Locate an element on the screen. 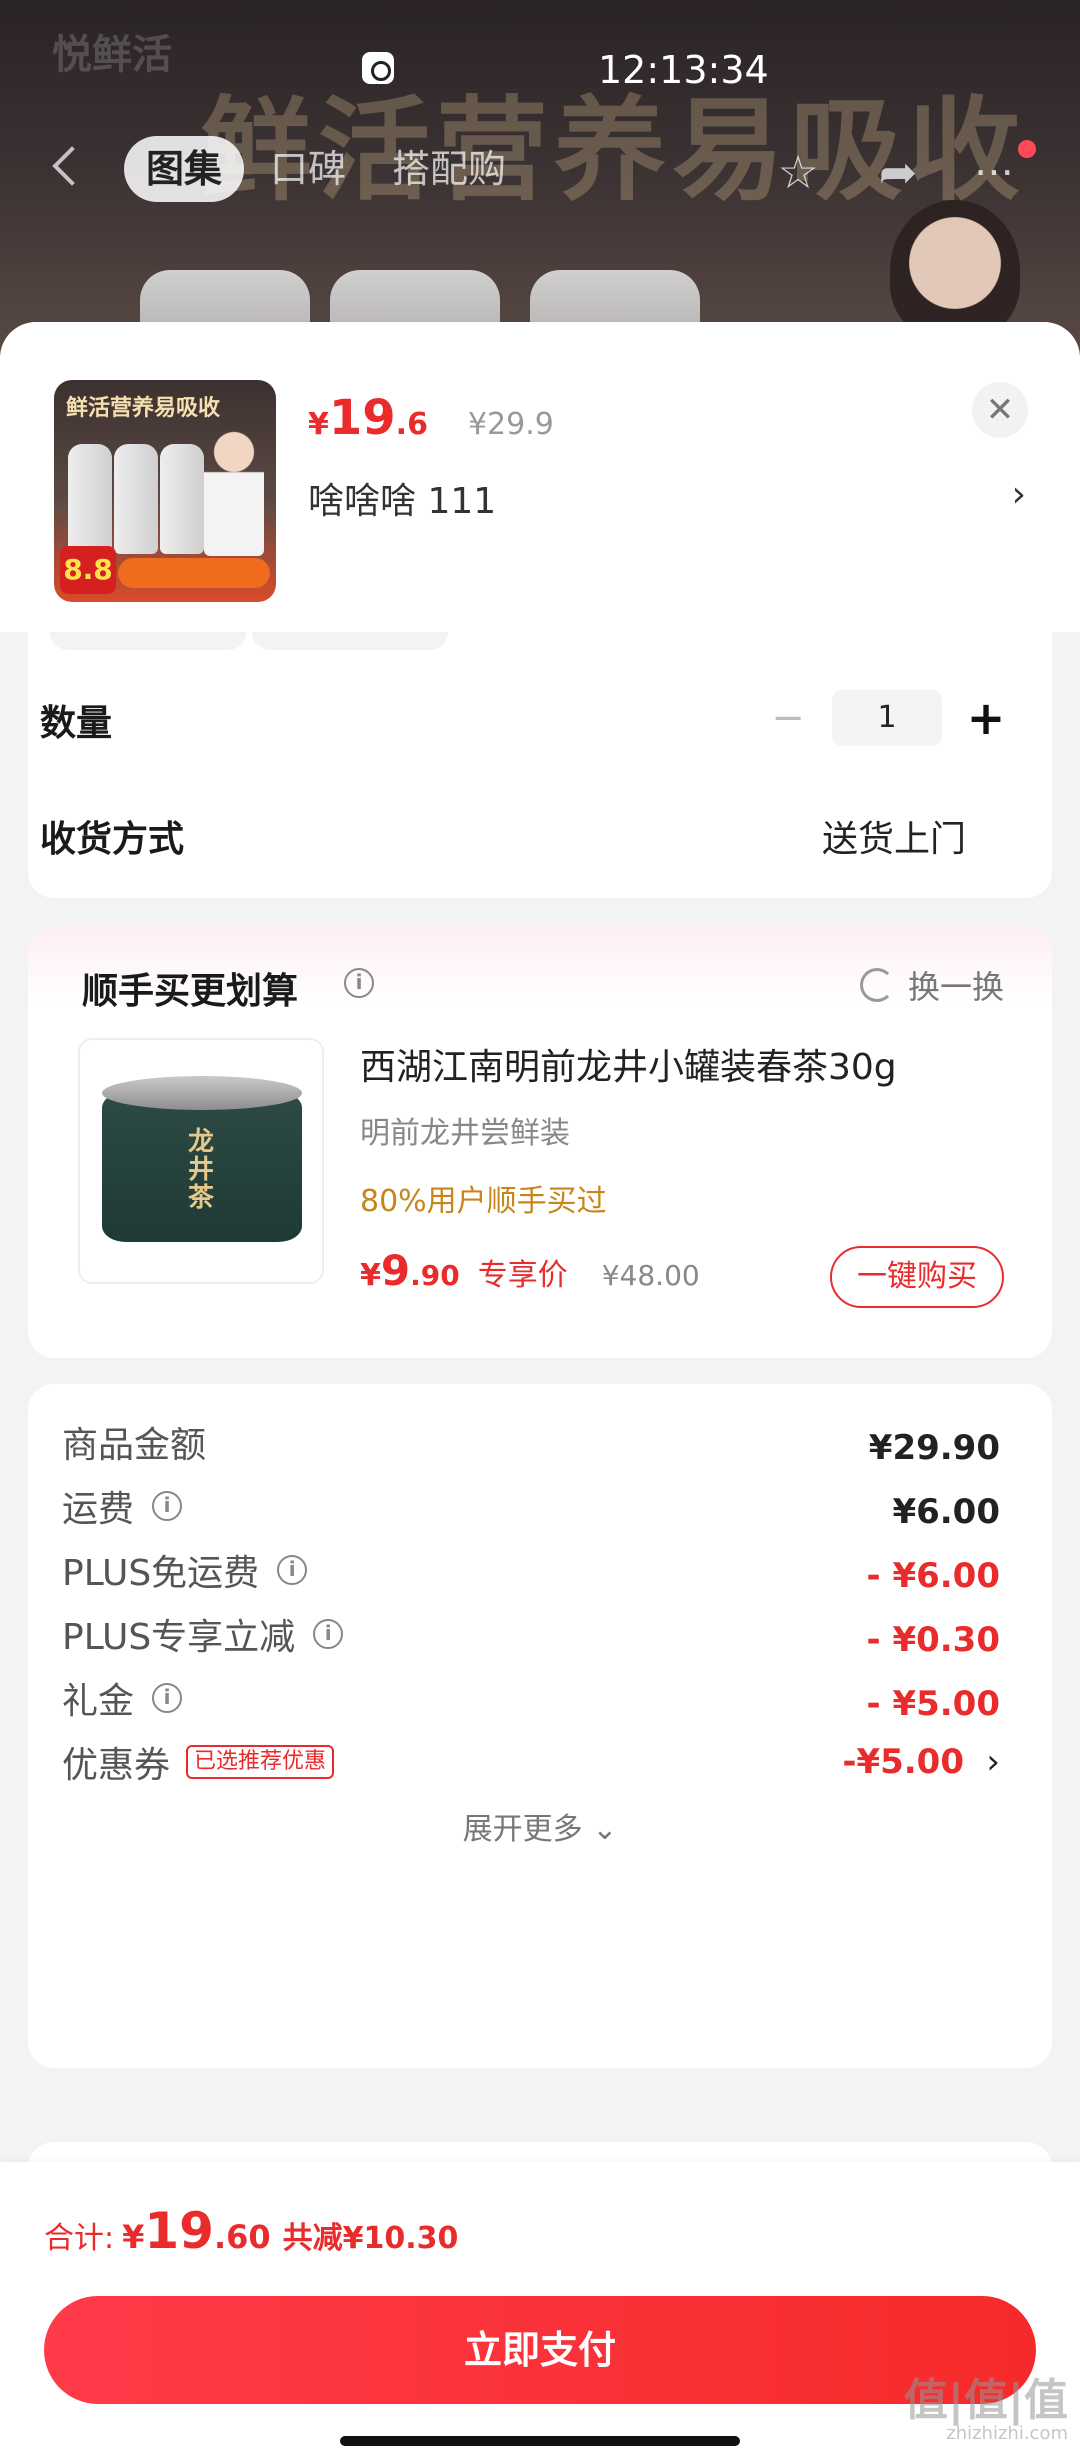 This screenshot has width=1080, height=2460. breakdown-label: PLUS免运费 i is located at coordinates (185, 1570).